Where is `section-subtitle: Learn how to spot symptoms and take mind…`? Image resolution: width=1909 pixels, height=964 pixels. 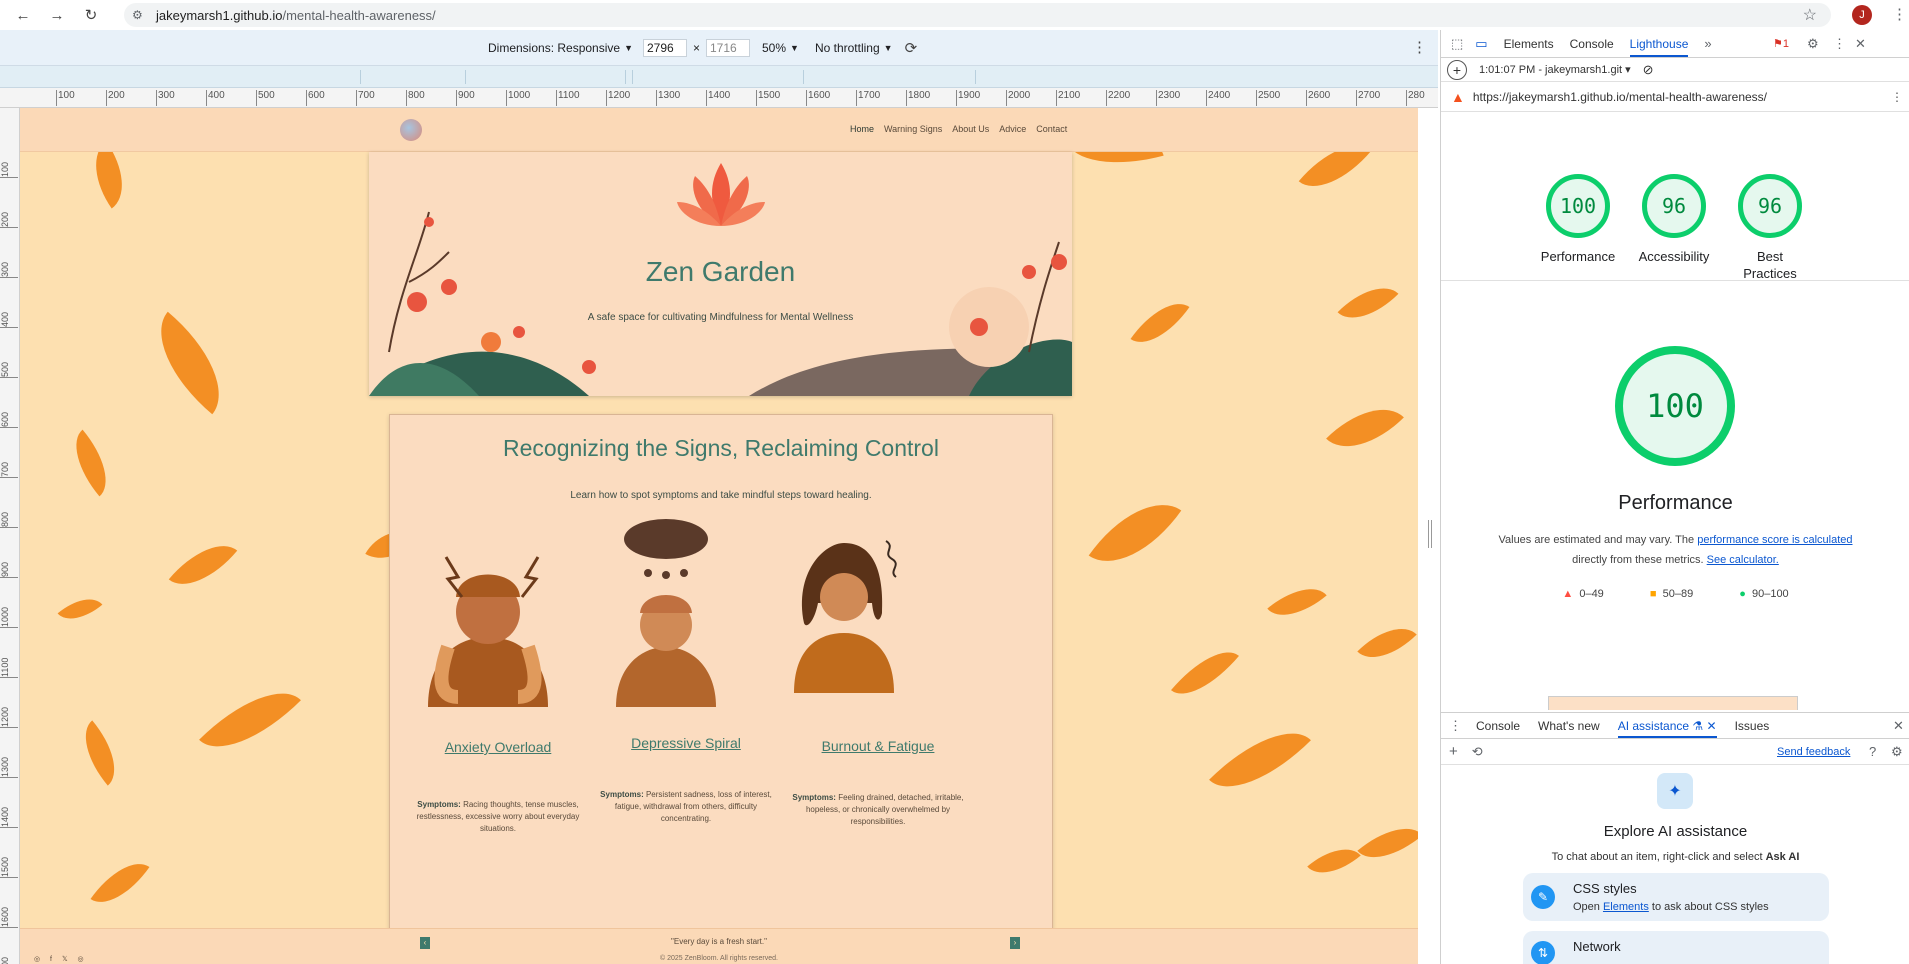 section-subtitle: Learn how to spot symptoms and take mind… is located at coordinates (721, 495).